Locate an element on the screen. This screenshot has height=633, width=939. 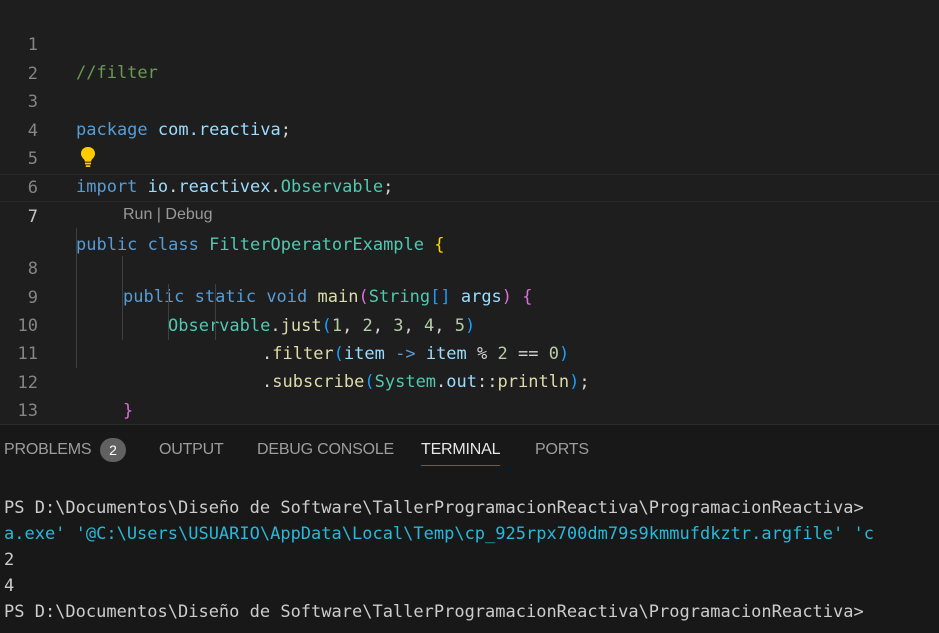
terminal-output-line: 4 is located at coordinates (9, 586).